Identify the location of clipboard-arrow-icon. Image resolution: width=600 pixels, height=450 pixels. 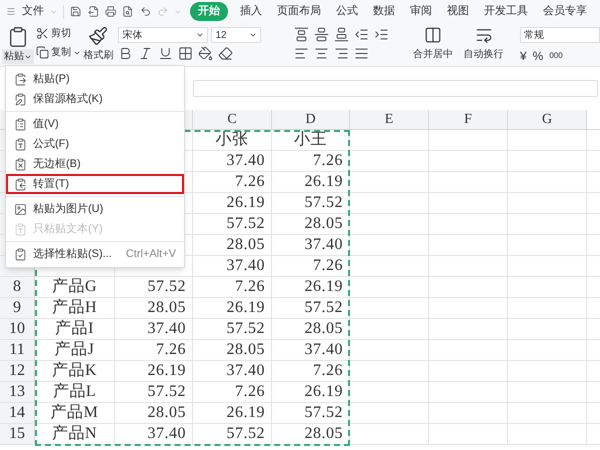
(20, 184).